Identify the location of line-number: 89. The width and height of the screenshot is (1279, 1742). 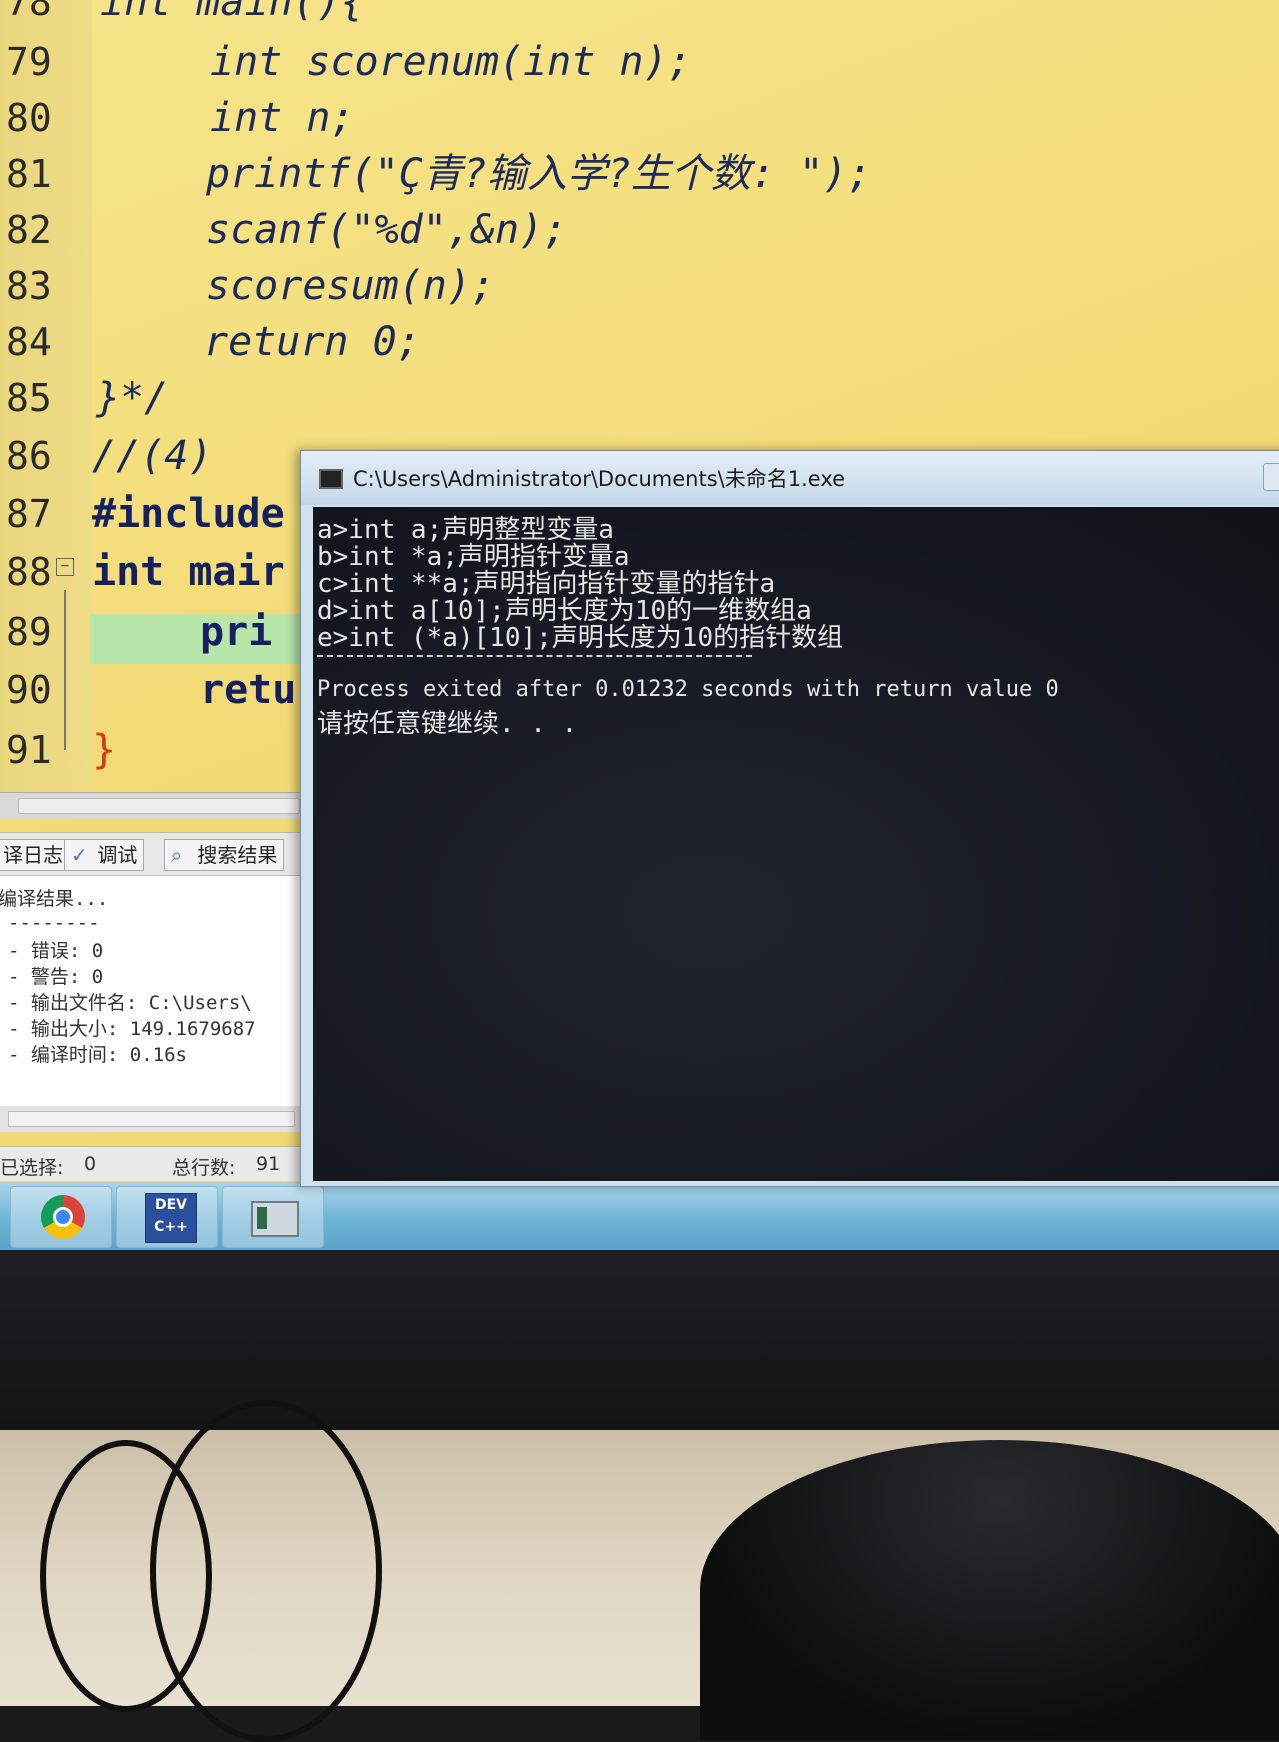
(29, 632).